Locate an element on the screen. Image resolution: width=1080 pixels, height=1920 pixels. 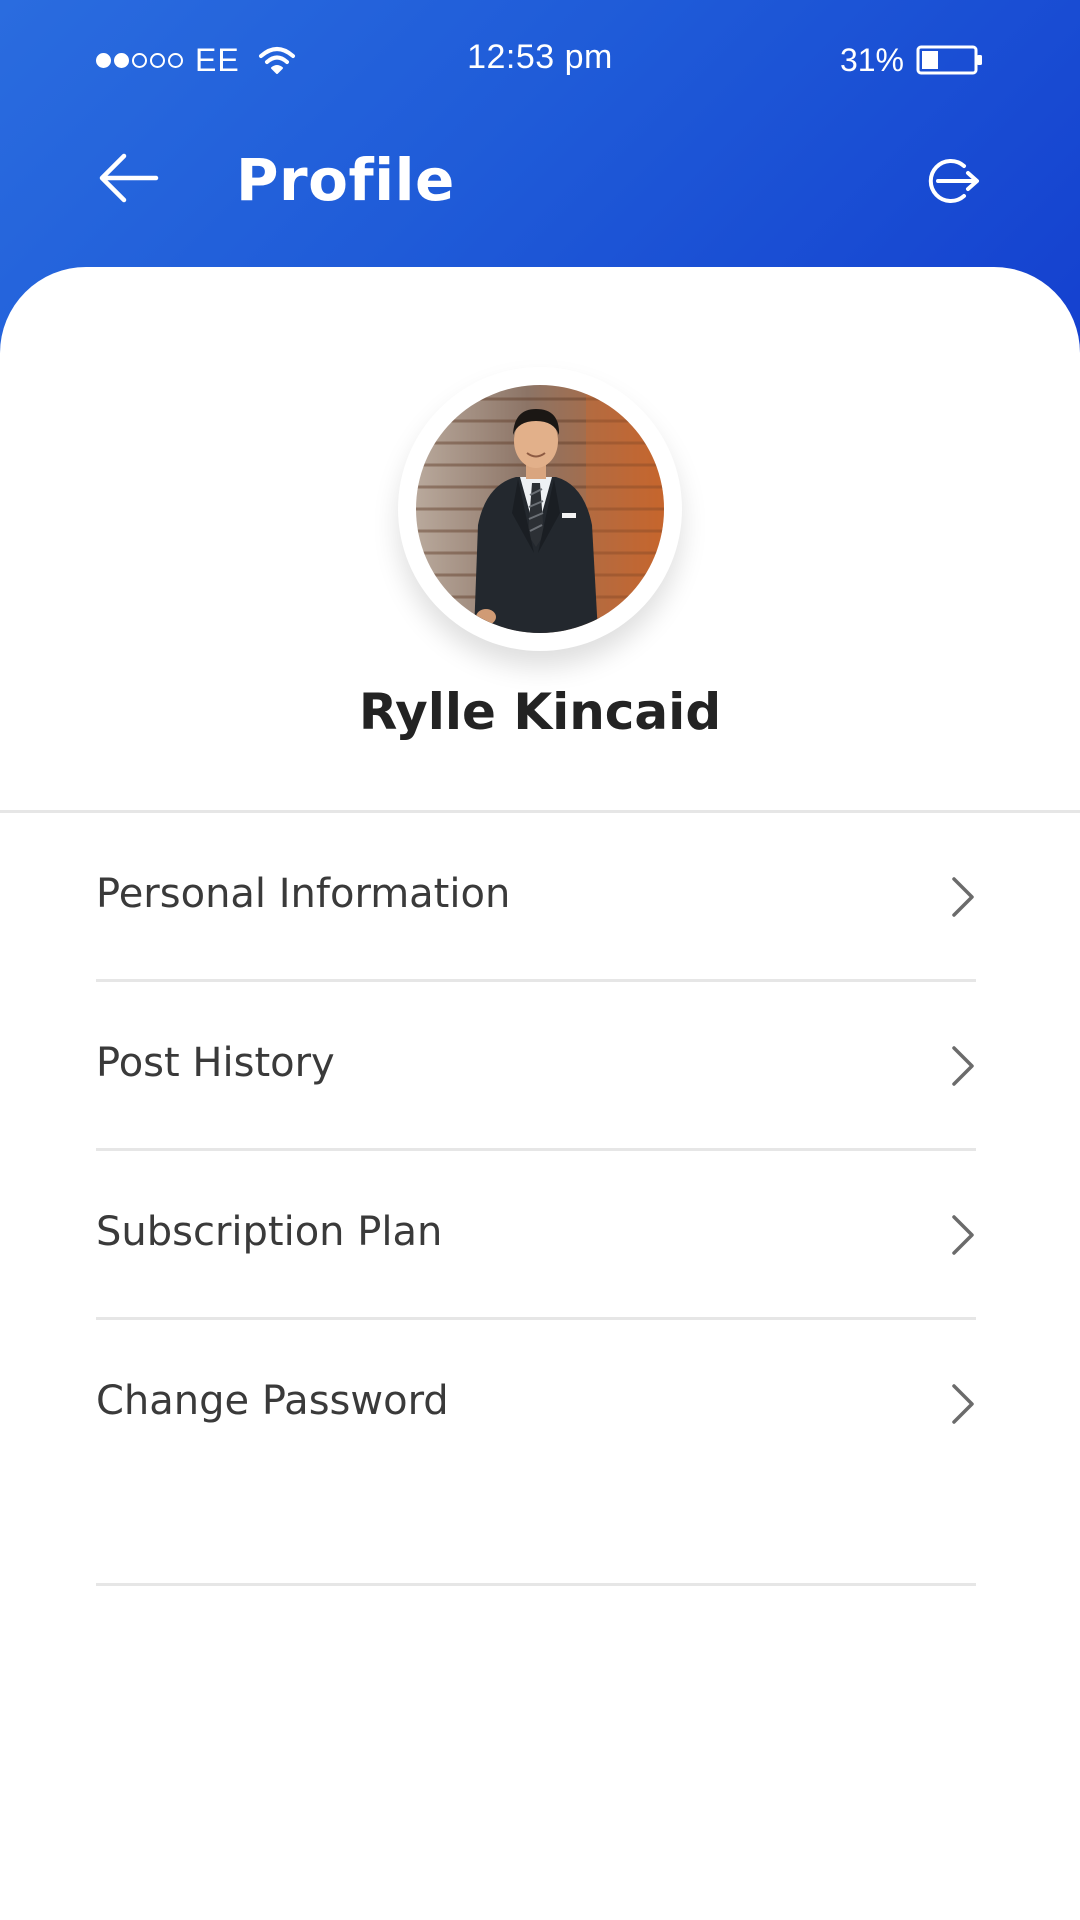
arrow-left-icon is located at coordinates (128, 178).